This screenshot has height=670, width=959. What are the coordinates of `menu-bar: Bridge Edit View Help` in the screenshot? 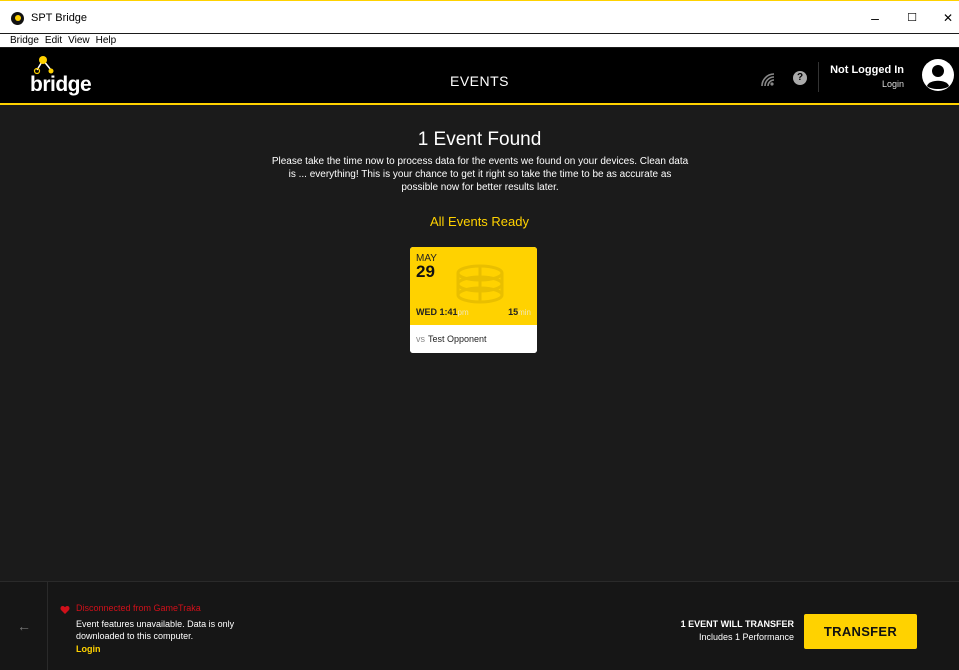 It's located at (479, 40).